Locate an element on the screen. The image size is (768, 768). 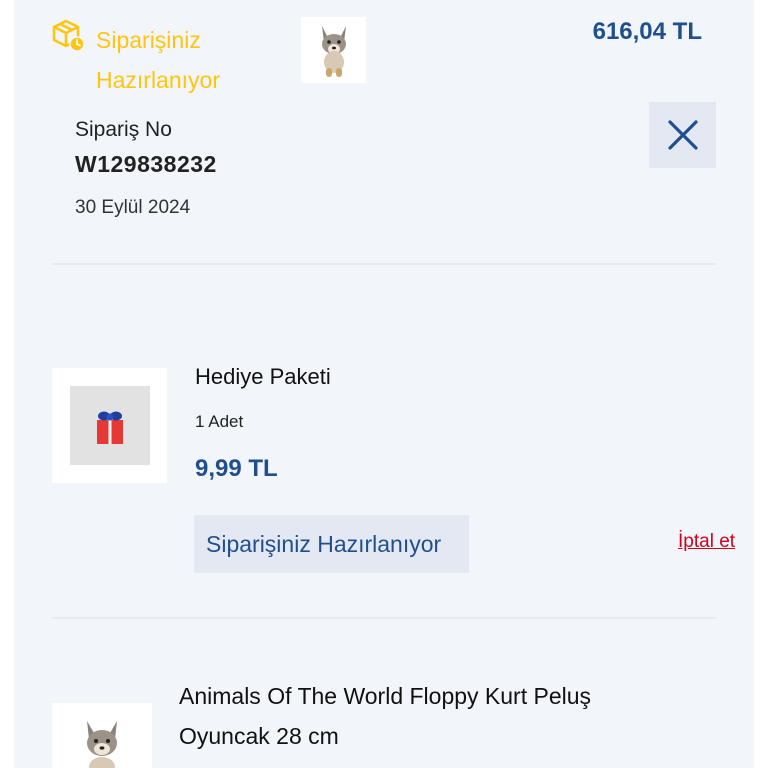
order-date: 30 Eylül 2024 is located at coordinates (133, 207).